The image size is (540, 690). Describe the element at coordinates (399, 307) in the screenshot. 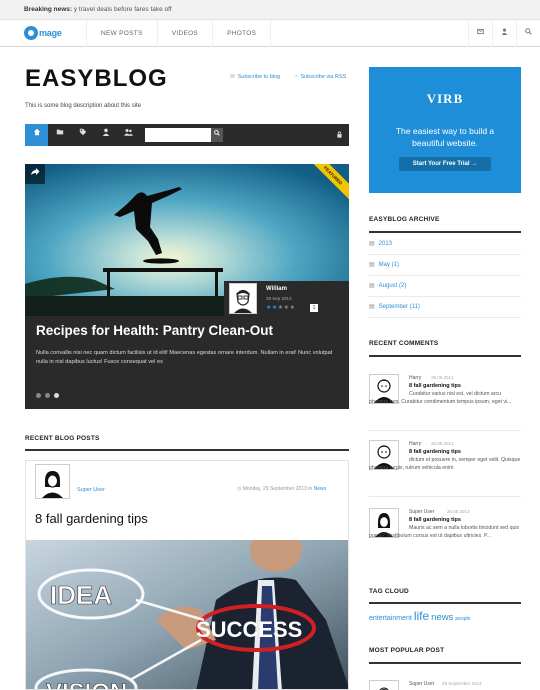

I see `archive-label: September (11)` at that location.